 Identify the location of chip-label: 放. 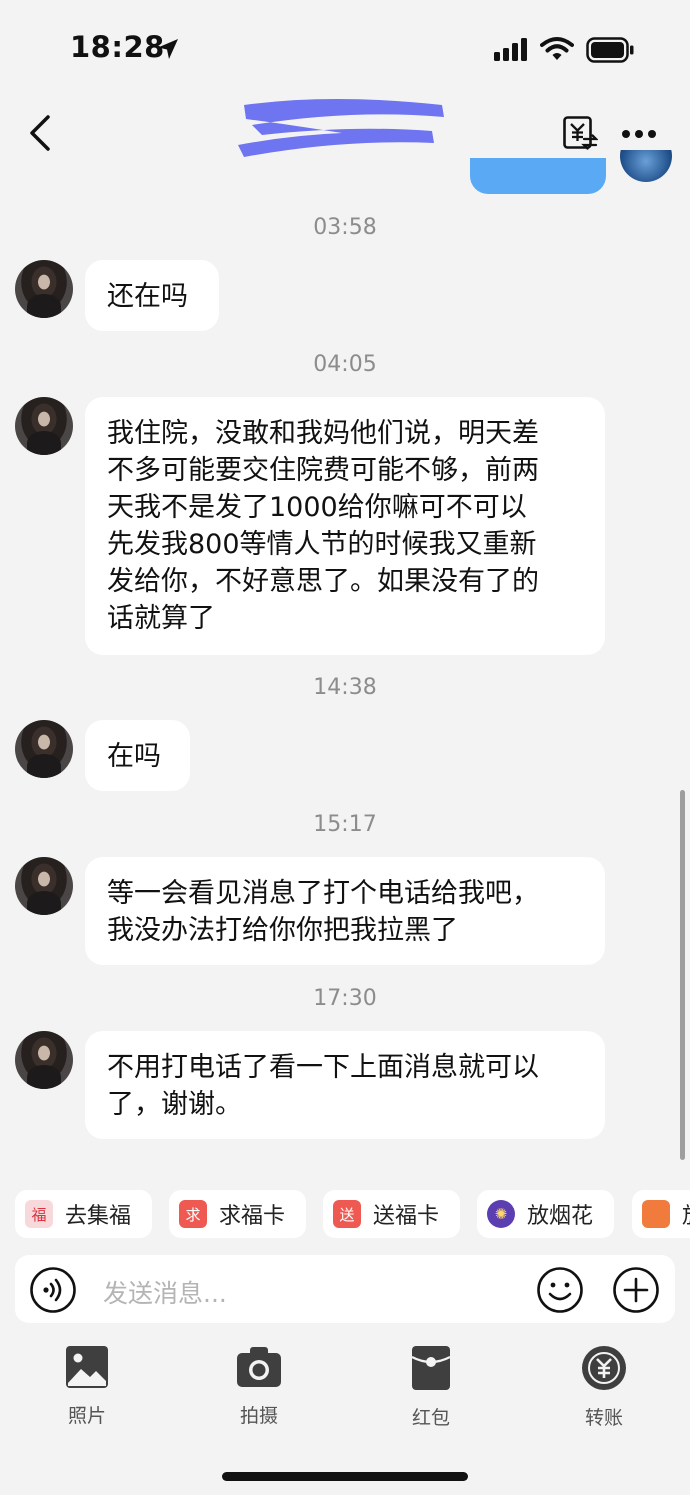
(686, 1214).